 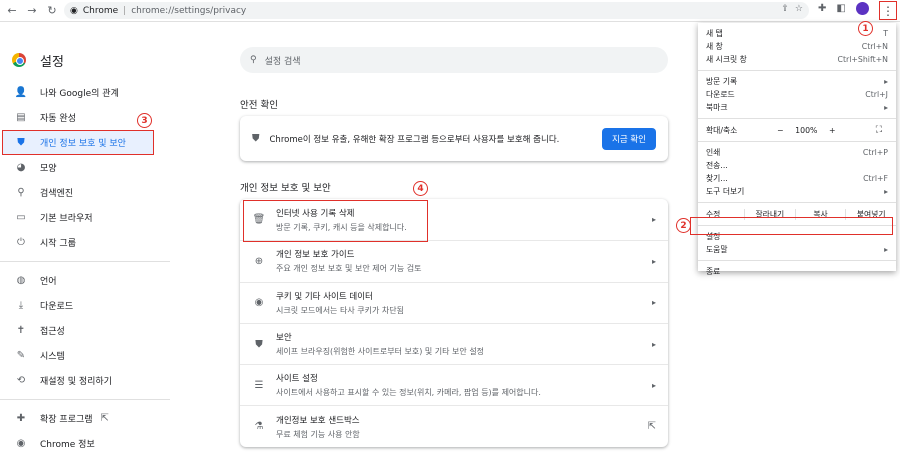 What do you see at coordinates (797, 81) in the screenshot?
I see `menu-item: 방문 기록 ▸` at bounding box center [797, 81].